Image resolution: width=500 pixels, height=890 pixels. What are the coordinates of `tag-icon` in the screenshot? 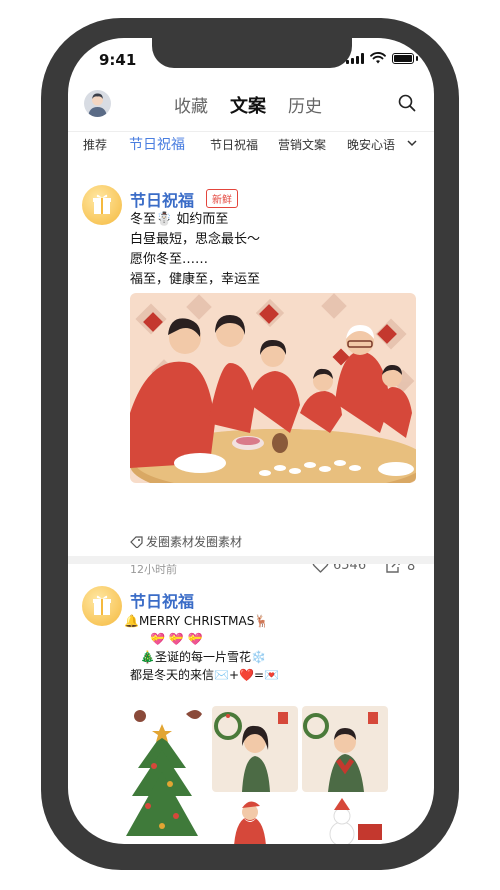 It's located at (136, 541).